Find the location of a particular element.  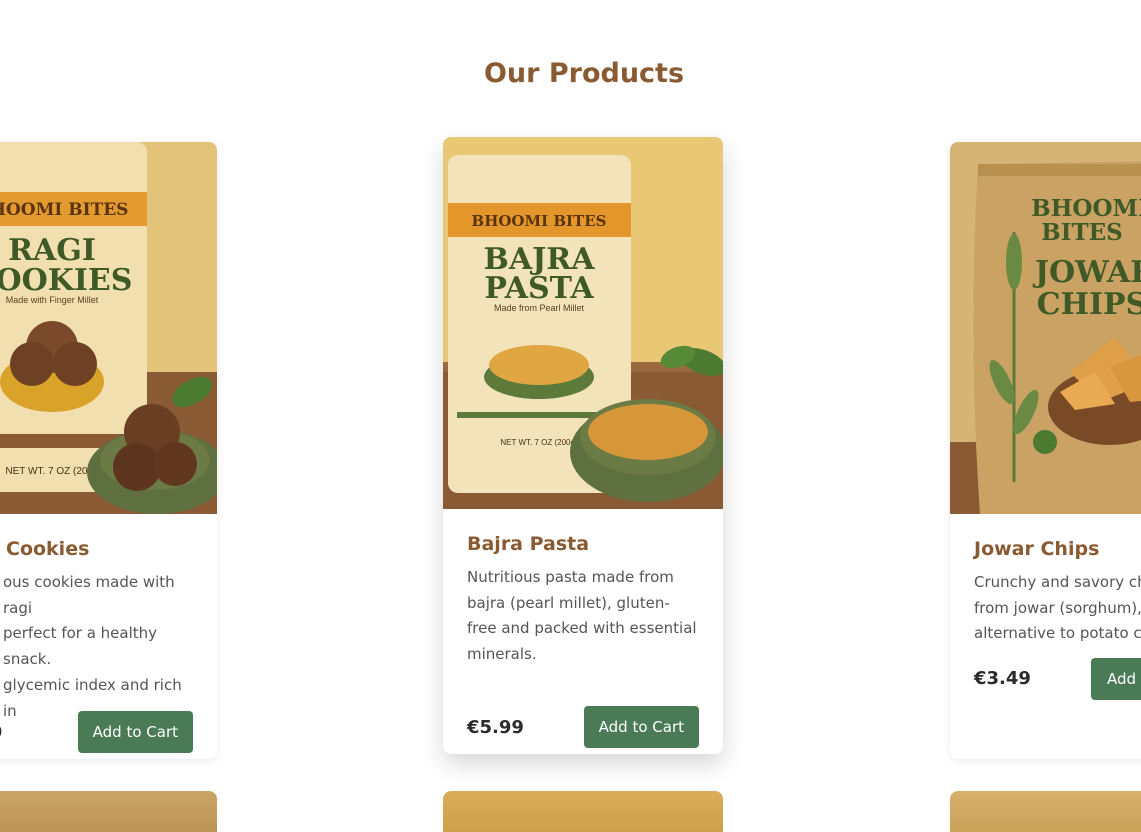

package-weight: NET WT. 7 OZ (200g) is located at coordinates (539, 442).